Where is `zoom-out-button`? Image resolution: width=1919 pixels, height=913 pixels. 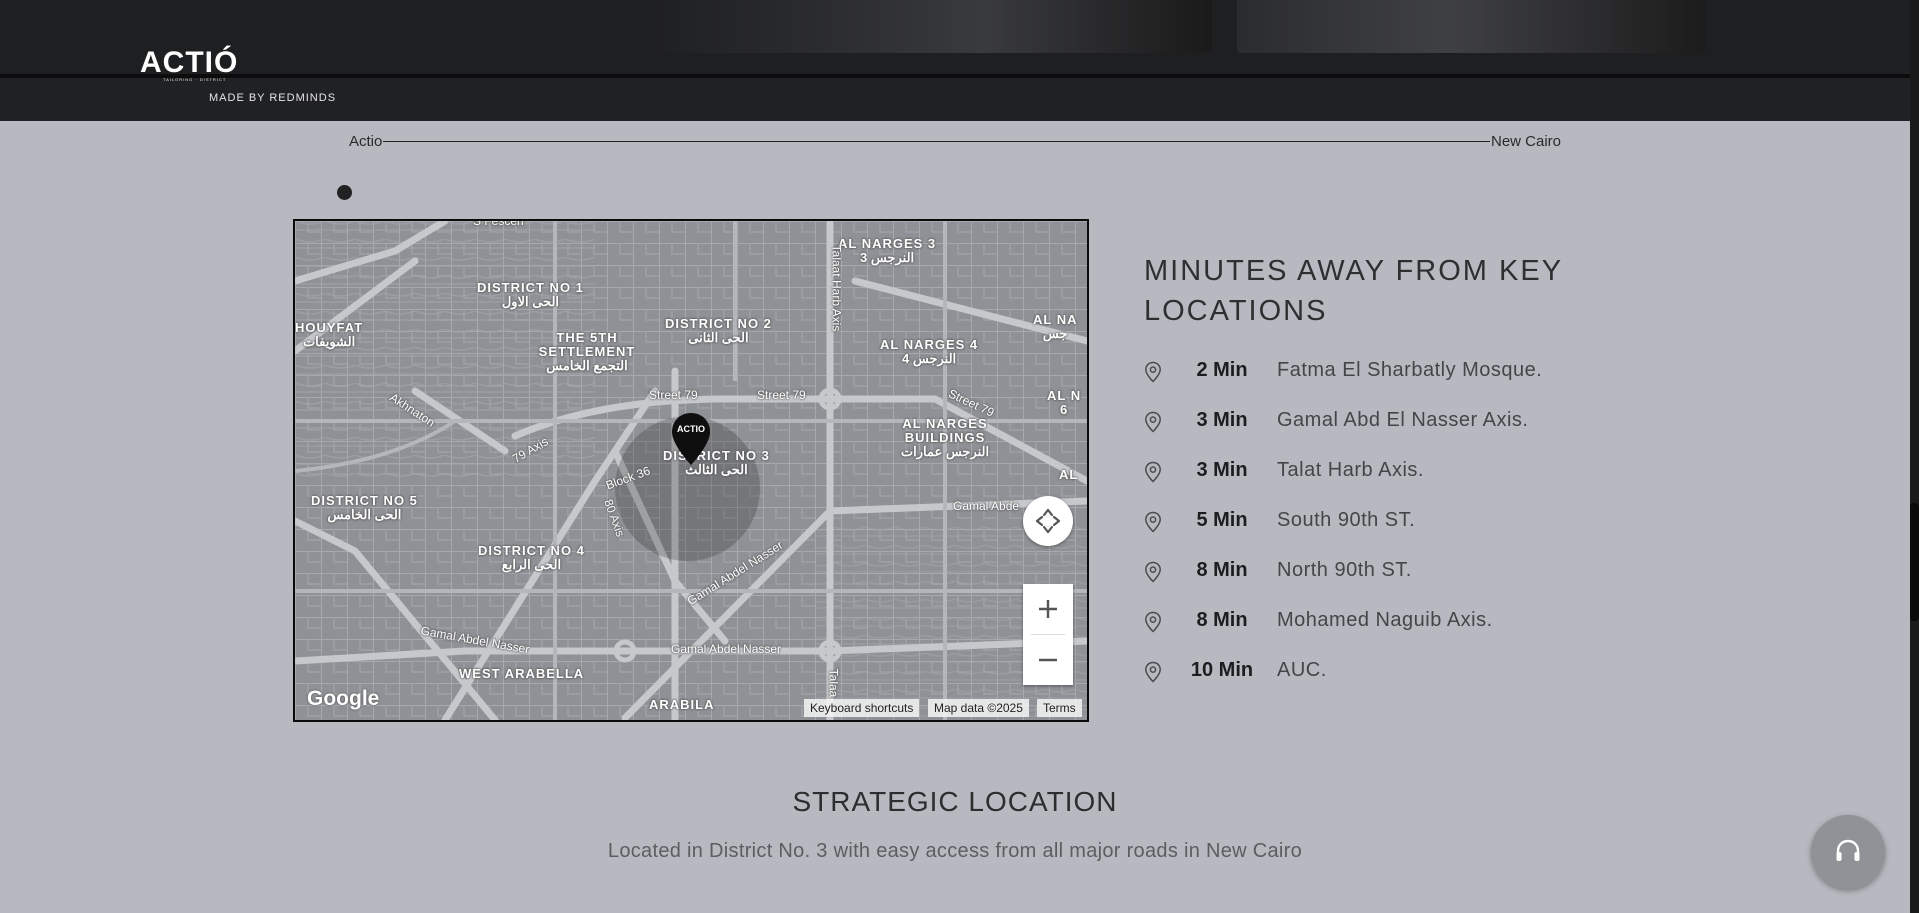 zoom-out-button is located at coordinates (1048, 660).